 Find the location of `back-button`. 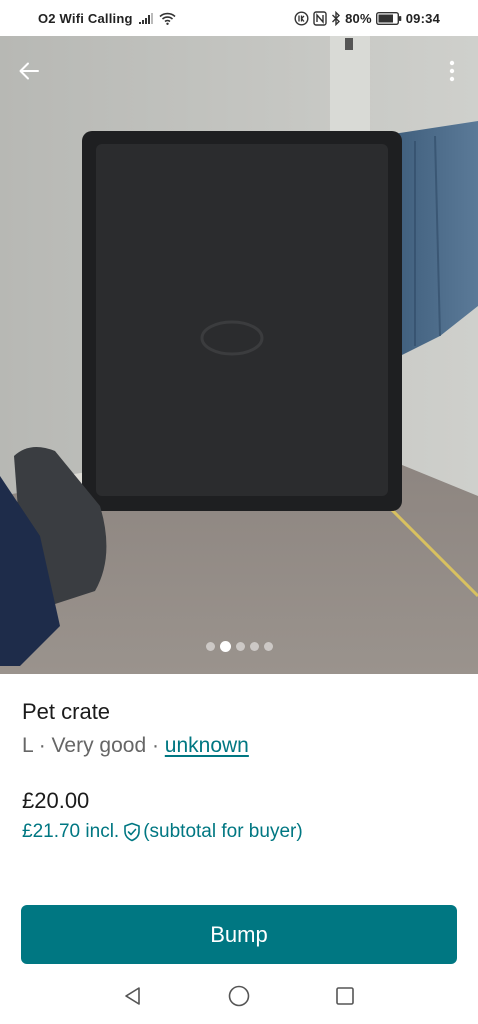

back-button is located at coordinates (29, 71).